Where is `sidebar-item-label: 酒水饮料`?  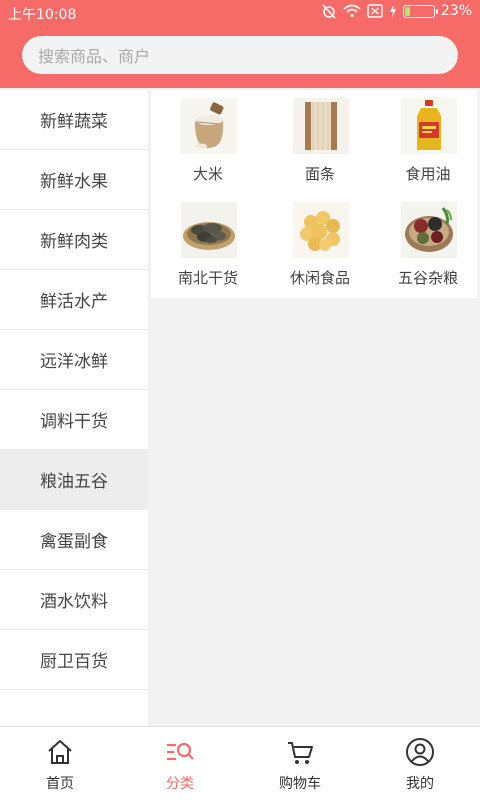
sidebar-item-label: 酒水饮料 is located at coordinates (74, 602).